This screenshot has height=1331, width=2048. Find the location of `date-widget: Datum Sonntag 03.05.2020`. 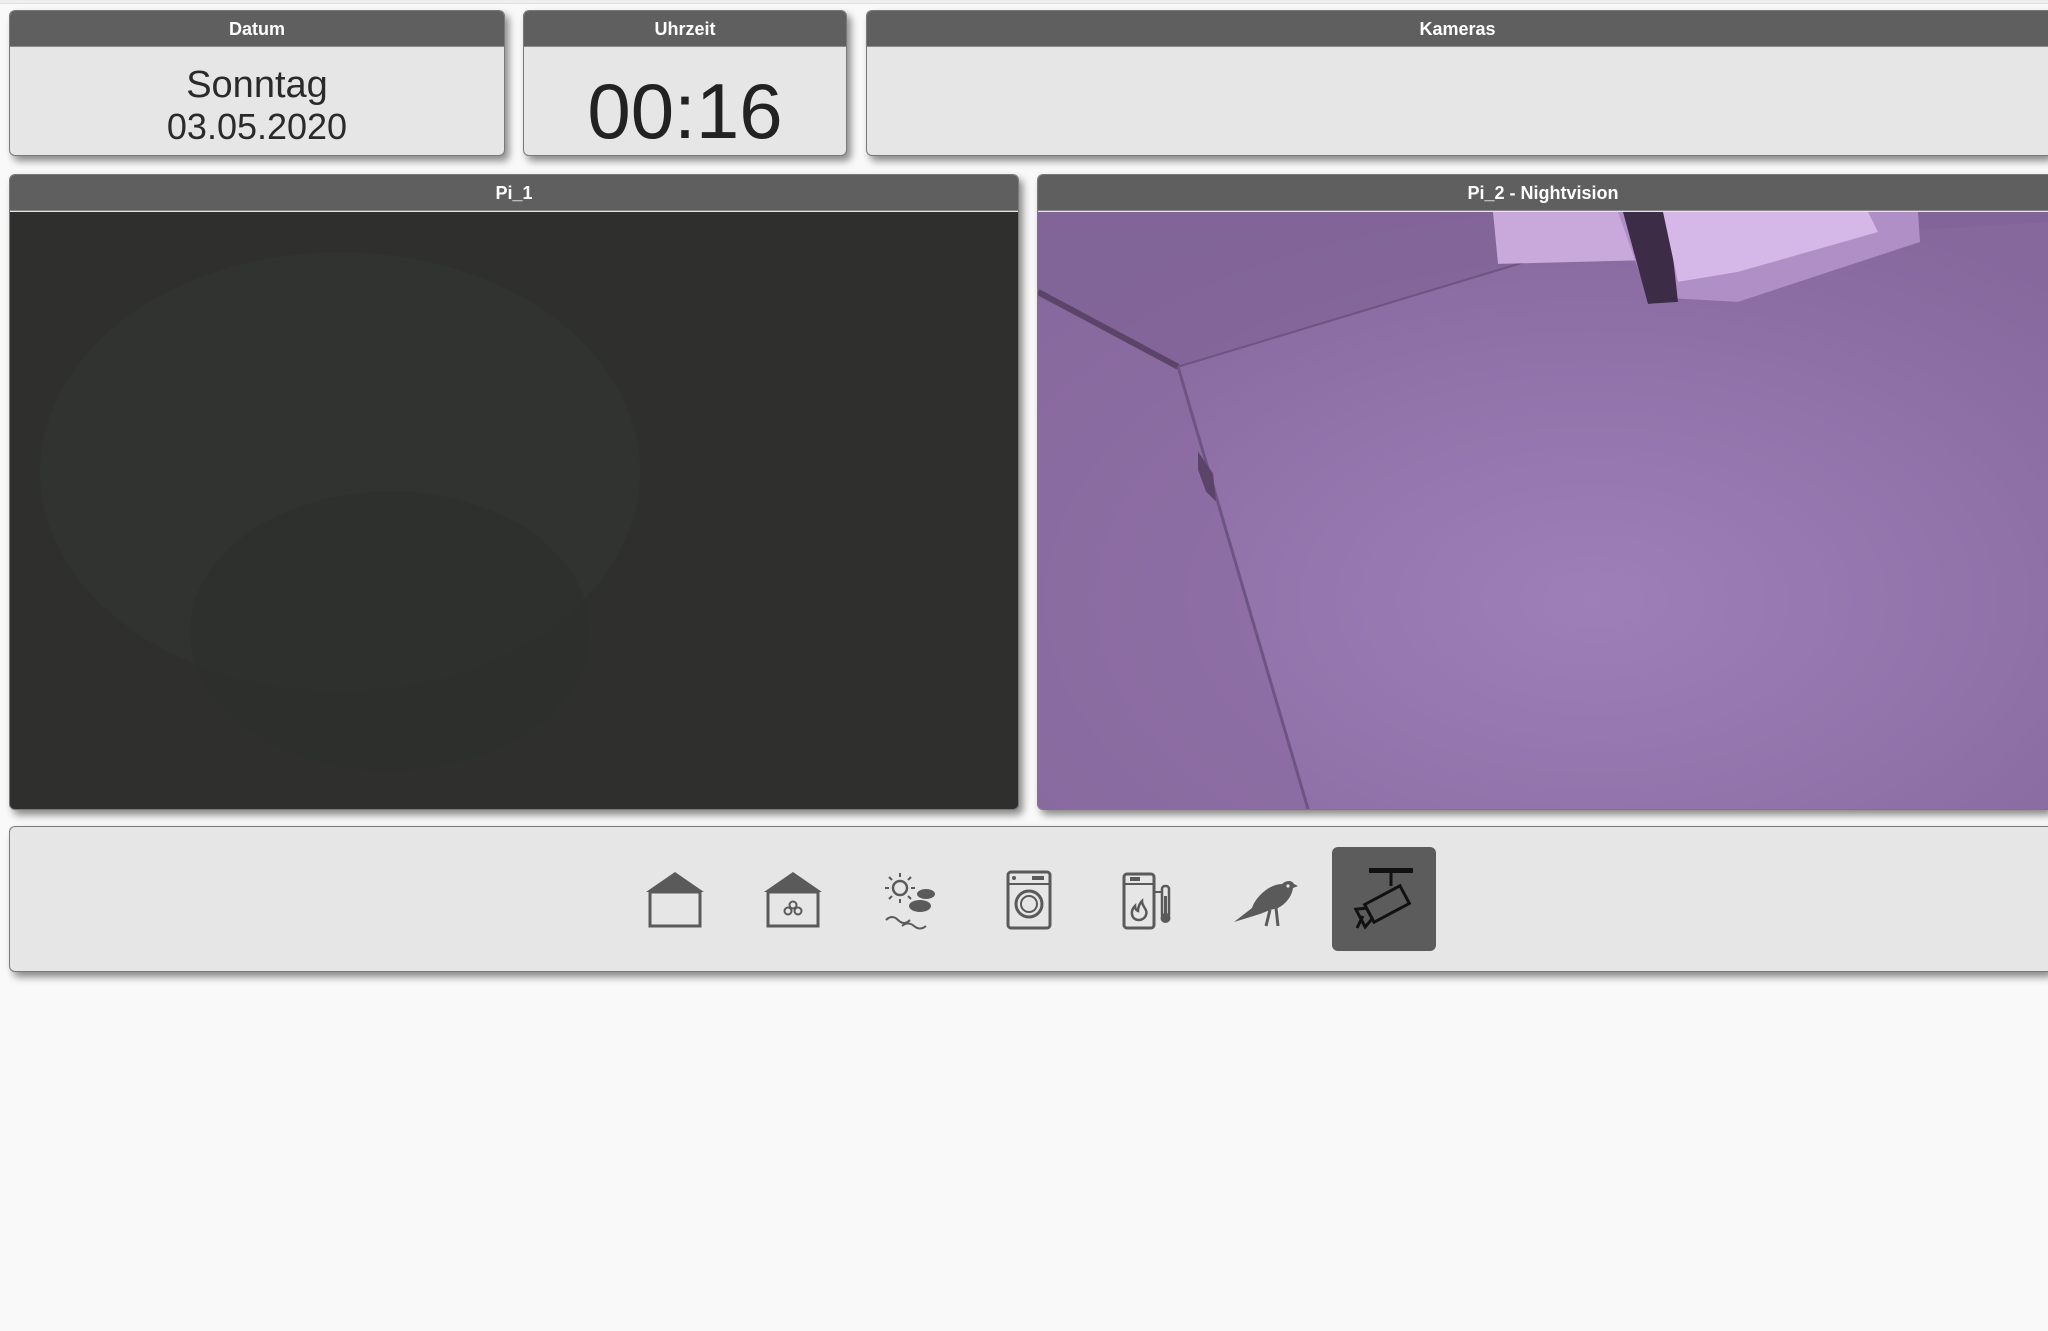

date-widget: Datum Sonntag 03.05.2020 is located at coordinates (257, 83).